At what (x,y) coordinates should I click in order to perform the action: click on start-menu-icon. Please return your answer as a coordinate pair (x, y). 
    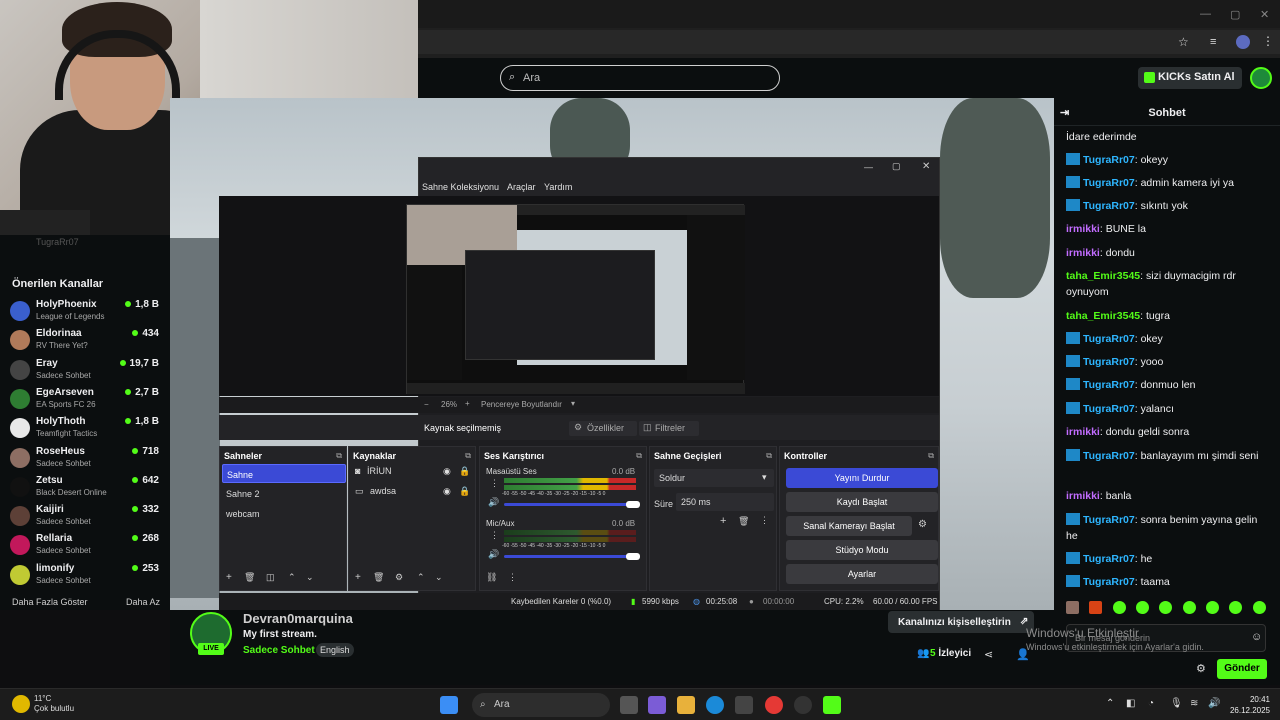
    Looking at the image, I should click on (449, 705).